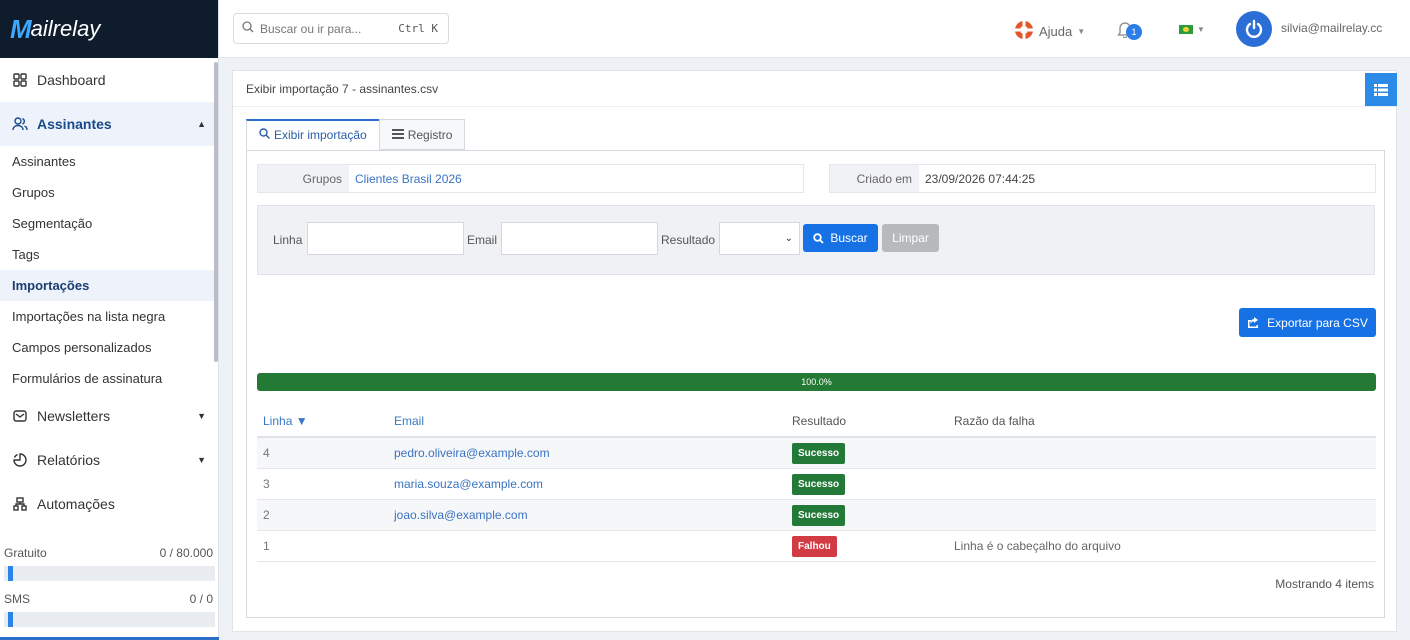  I want to click on grid-icon, so click(20, 80).